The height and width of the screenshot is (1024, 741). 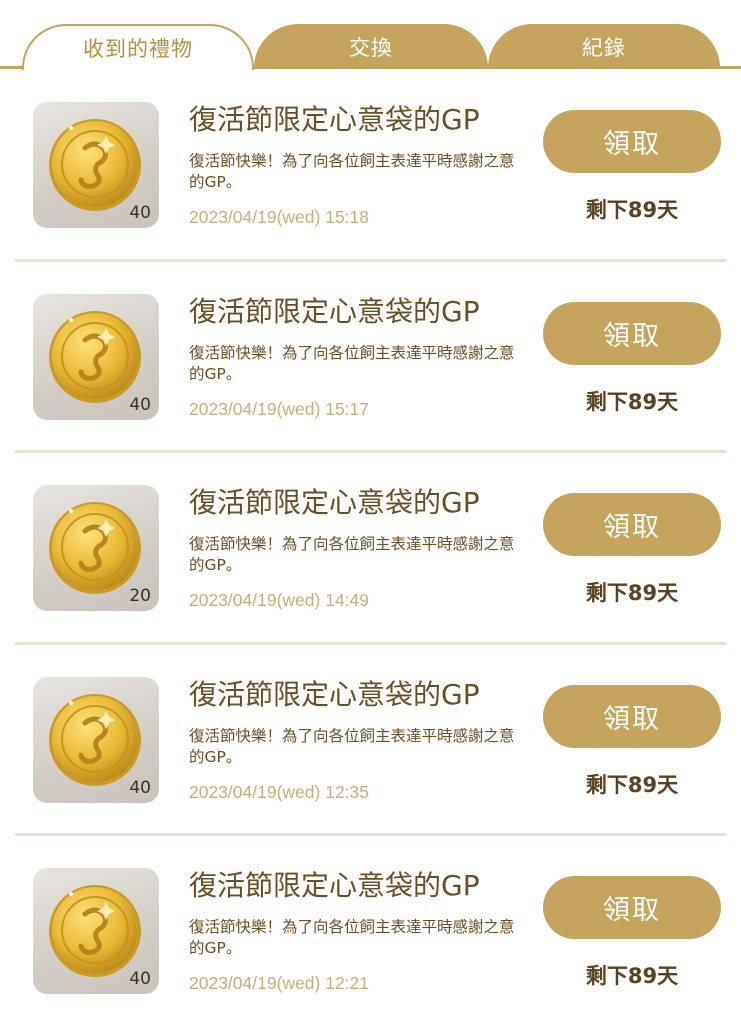 What do you see at coordinates (140, 596) in the screenshot?
I see `gift-count: 20` at bounding box center [140, 596].